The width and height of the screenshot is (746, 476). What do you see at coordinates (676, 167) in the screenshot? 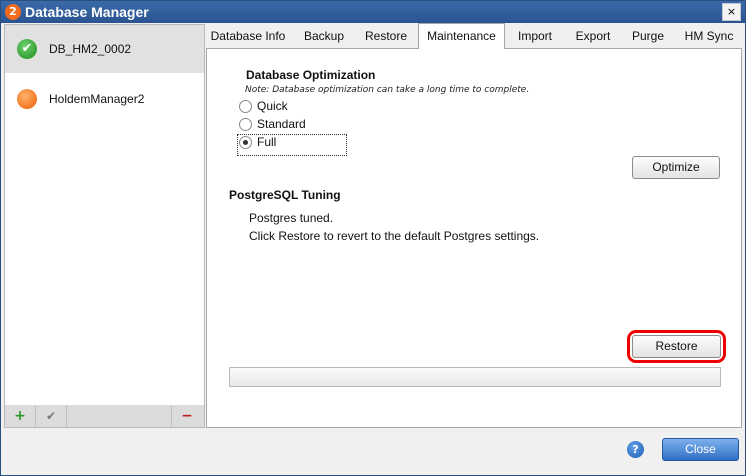
I see `optimize-button: Optimize` at bounding box center [676, 167].